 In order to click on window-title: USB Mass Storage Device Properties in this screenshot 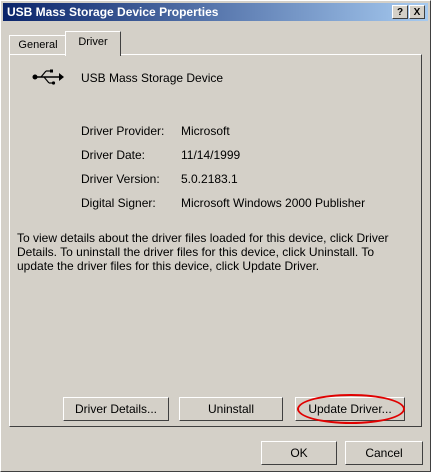, I will do `click(113, 12)`.